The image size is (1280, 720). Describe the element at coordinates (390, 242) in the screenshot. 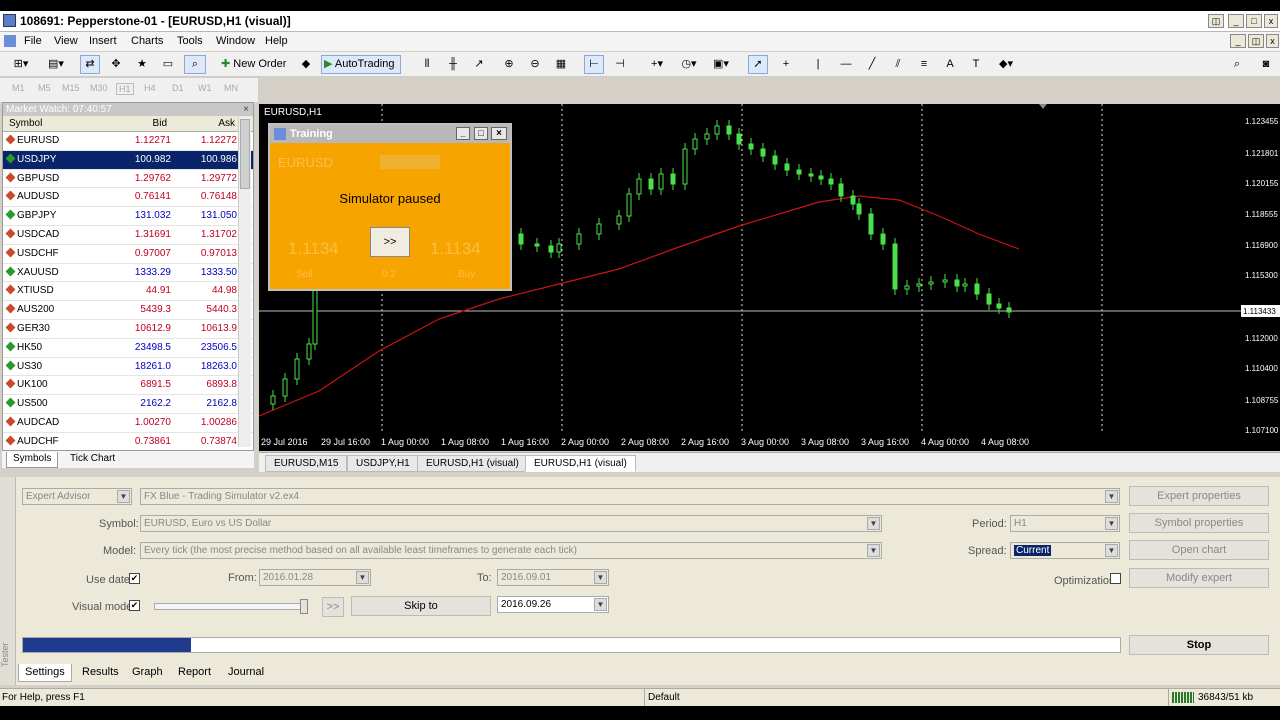

I see `resume-button: >>` at that location.